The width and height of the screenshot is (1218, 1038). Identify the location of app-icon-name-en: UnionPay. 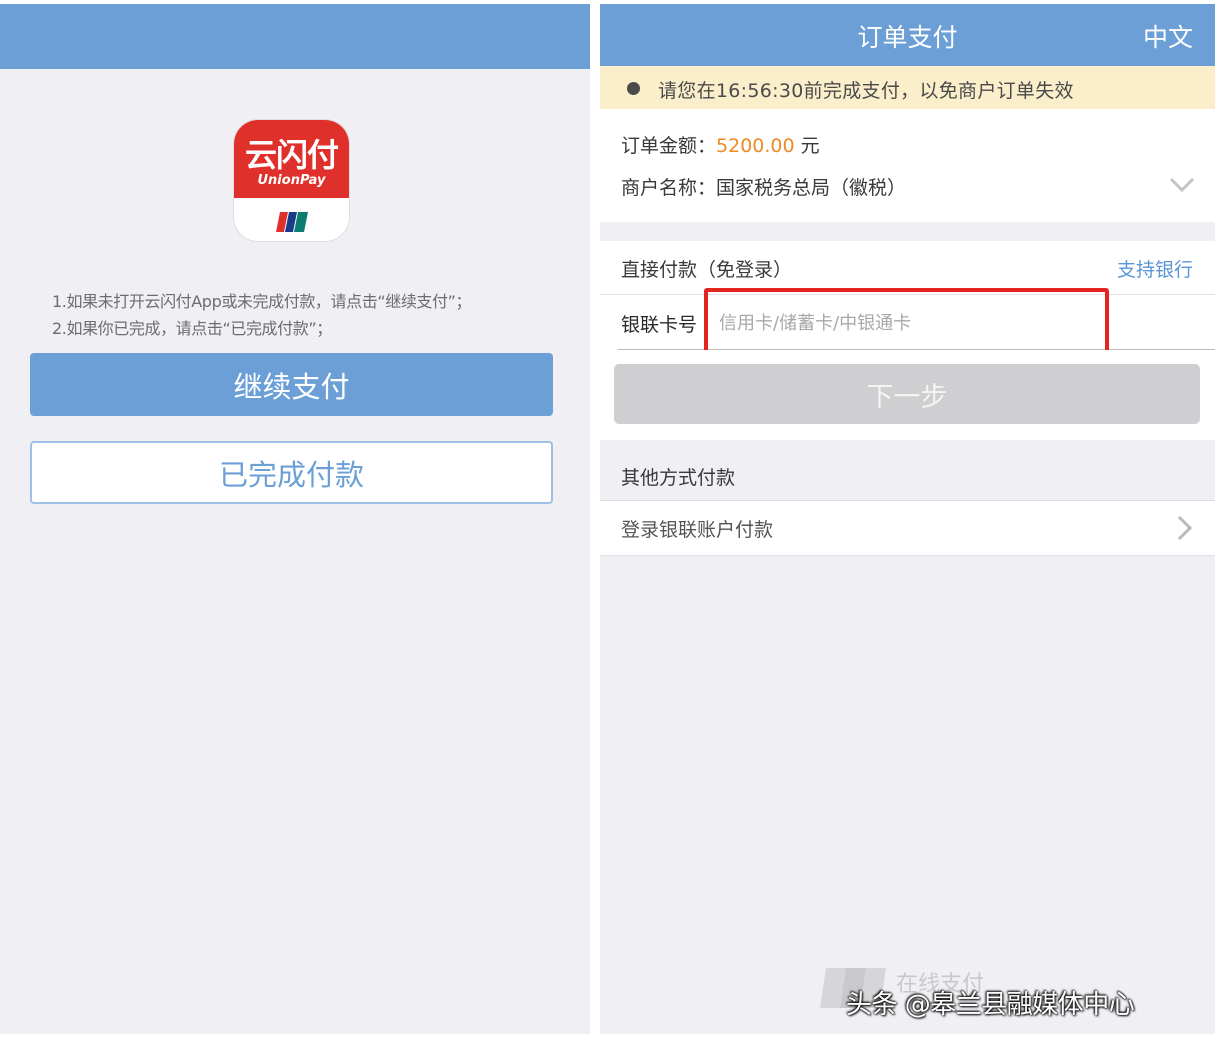
(291, 180).